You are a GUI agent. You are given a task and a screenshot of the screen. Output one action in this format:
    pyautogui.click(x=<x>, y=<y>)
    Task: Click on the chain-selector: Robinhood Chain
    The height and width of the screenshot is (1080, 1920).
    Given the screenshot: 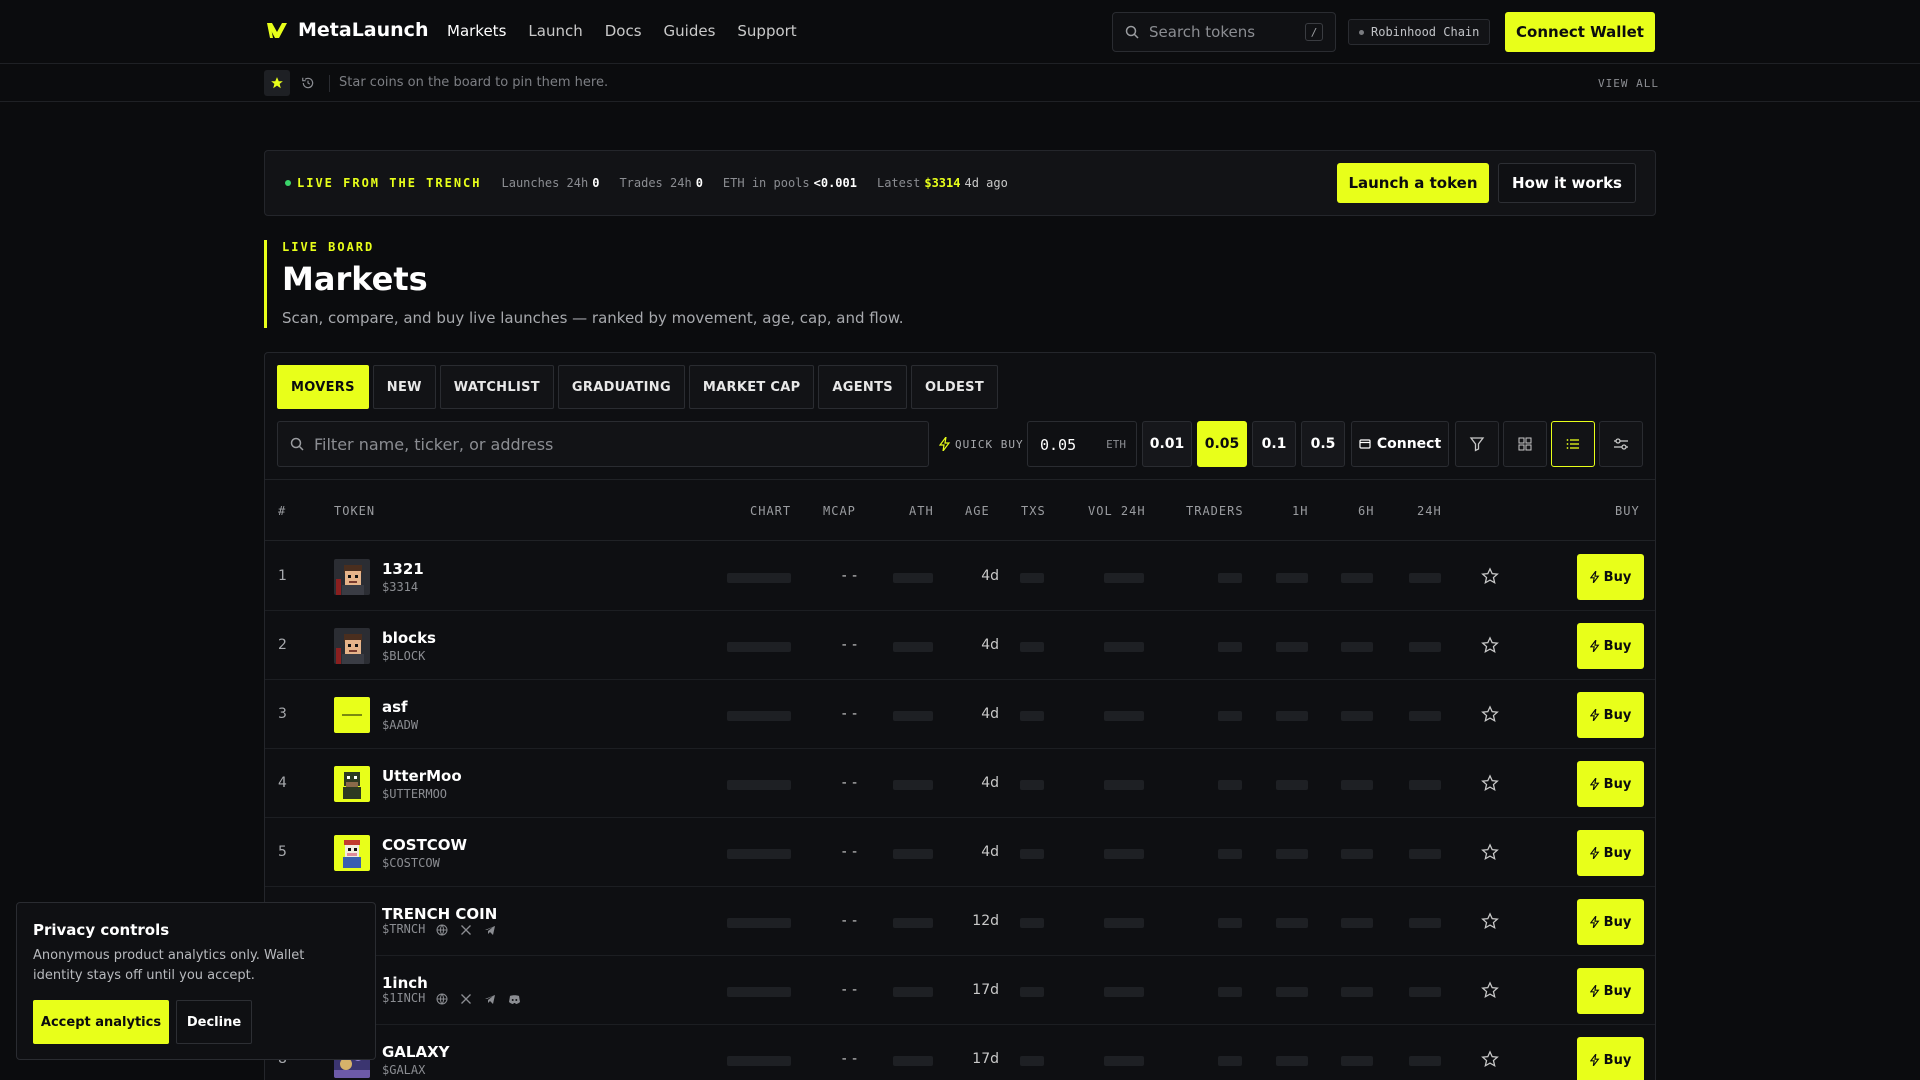 What is the action you would take?
    pyautogui.click(x=1419, y=32)
    